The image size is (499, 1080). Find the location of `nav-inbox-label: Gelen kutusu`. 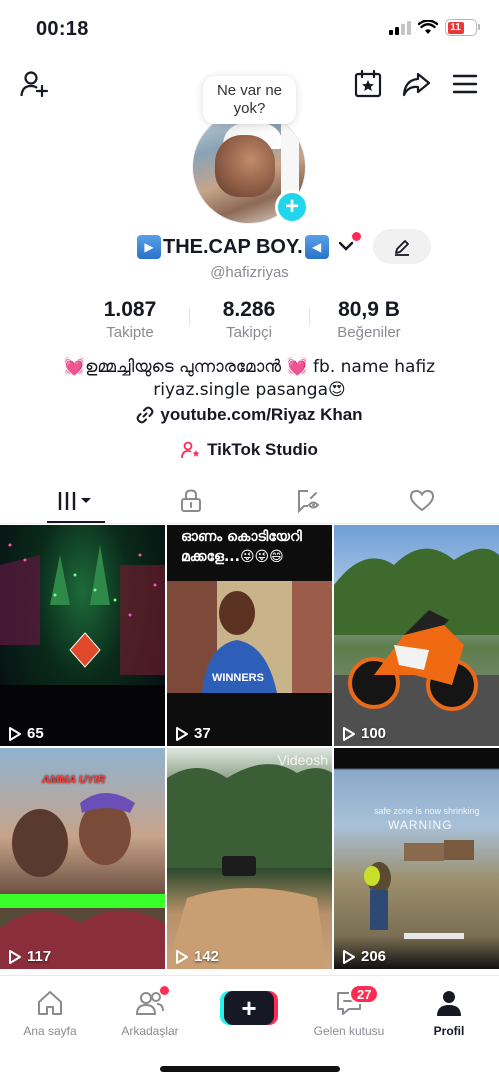

nav-inbox-label: Gelen kutusu is located at coordinates (349, 1031).